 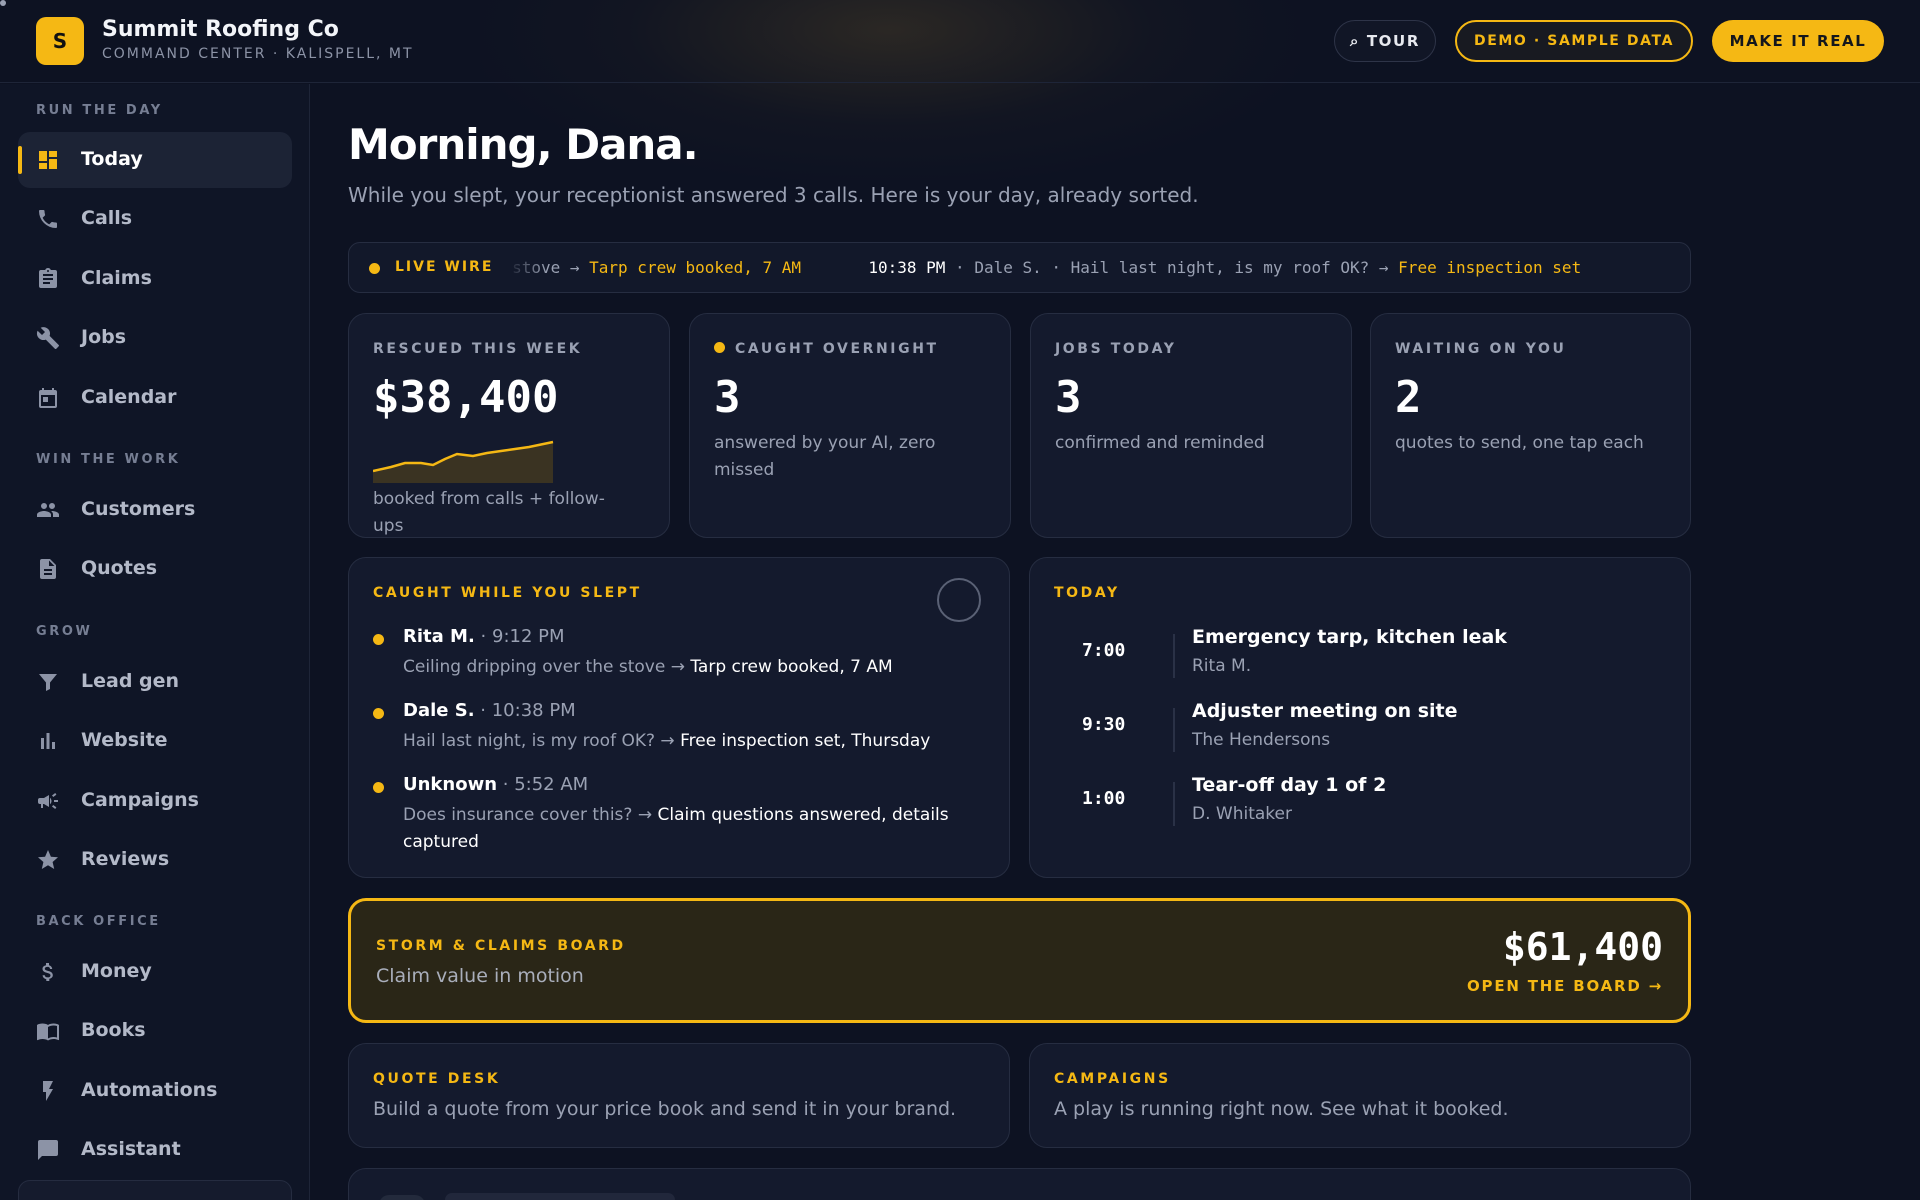 What do you see at coordinates (64, 631) in the screenshot?
I see `sidebar-section-grow: GROW` at bounding box center [64, 631].